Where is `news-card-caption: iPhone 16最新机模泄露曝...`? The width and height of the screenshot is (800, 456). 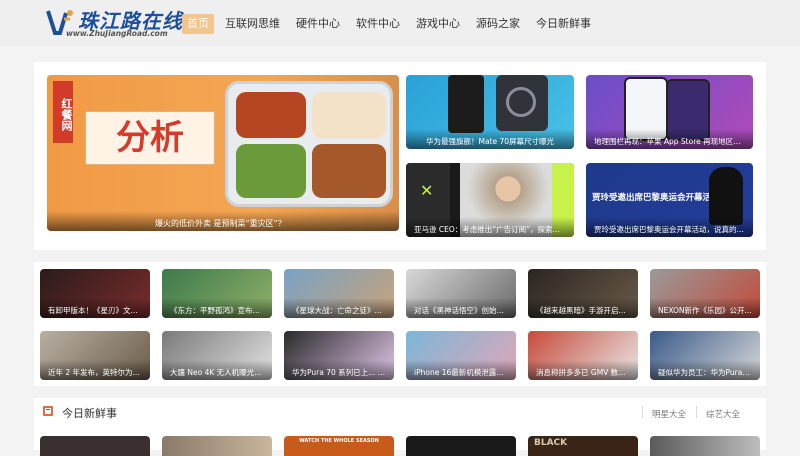
news-card-caption: iPhone 16最新机模泄露曝... is located at coordinates (461, 370).